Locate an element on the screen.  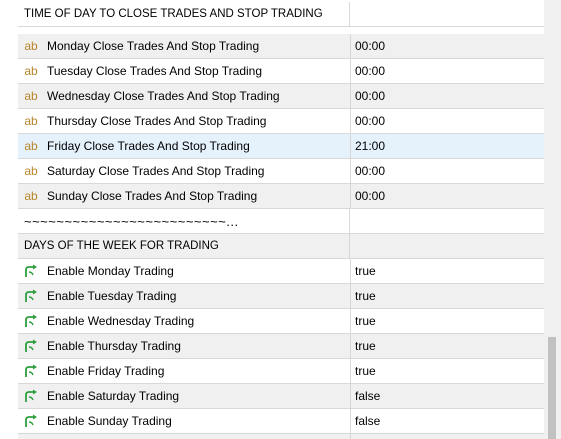
input-label: Enable Wednesday Trading is located at coordinates (121, 321).